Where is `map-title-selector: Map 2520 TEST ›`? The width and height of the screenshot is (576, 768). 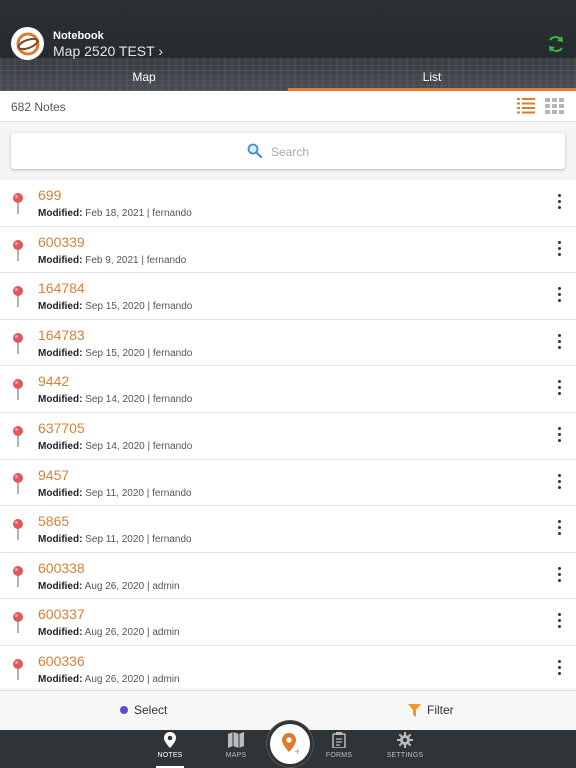
map-title-selector: Map 2520 TEST › is located at coordinates (108, 51).